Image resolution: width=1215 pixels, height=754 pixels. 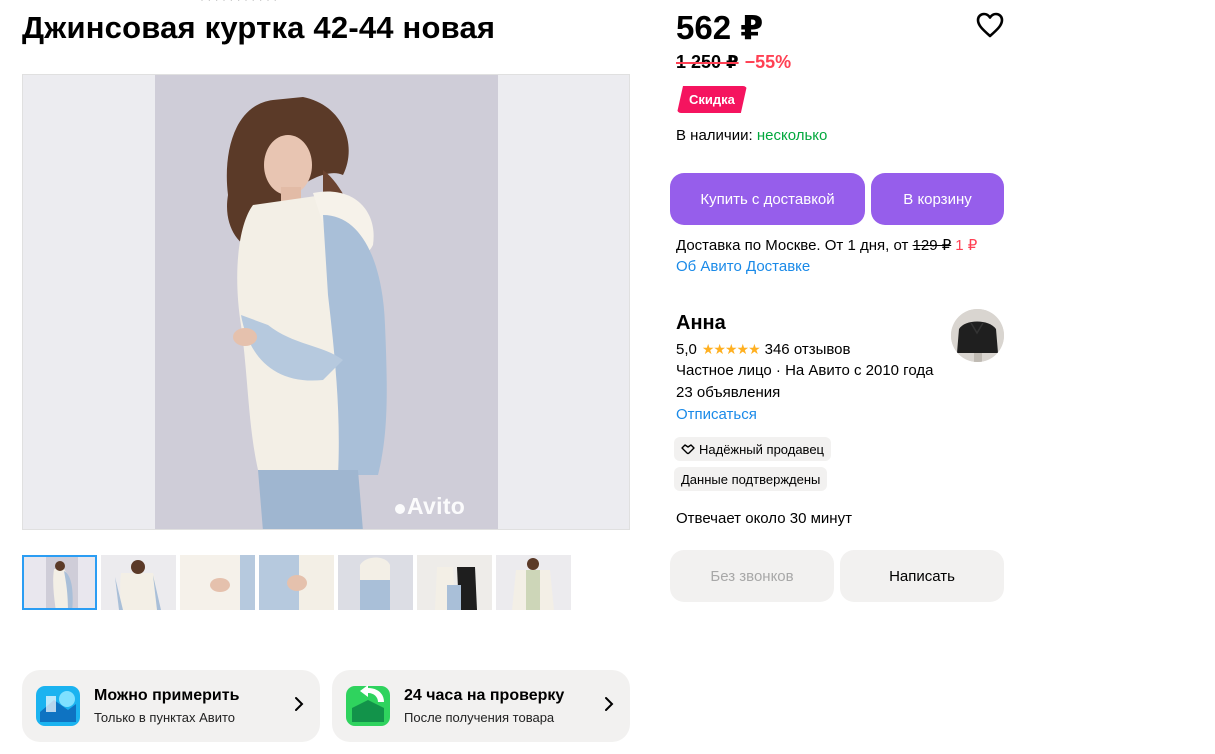 What do you see at coordinates (720, 27) in the screenshot?
I see `current-price: 562 ₽` at bounding box center [720, 27].